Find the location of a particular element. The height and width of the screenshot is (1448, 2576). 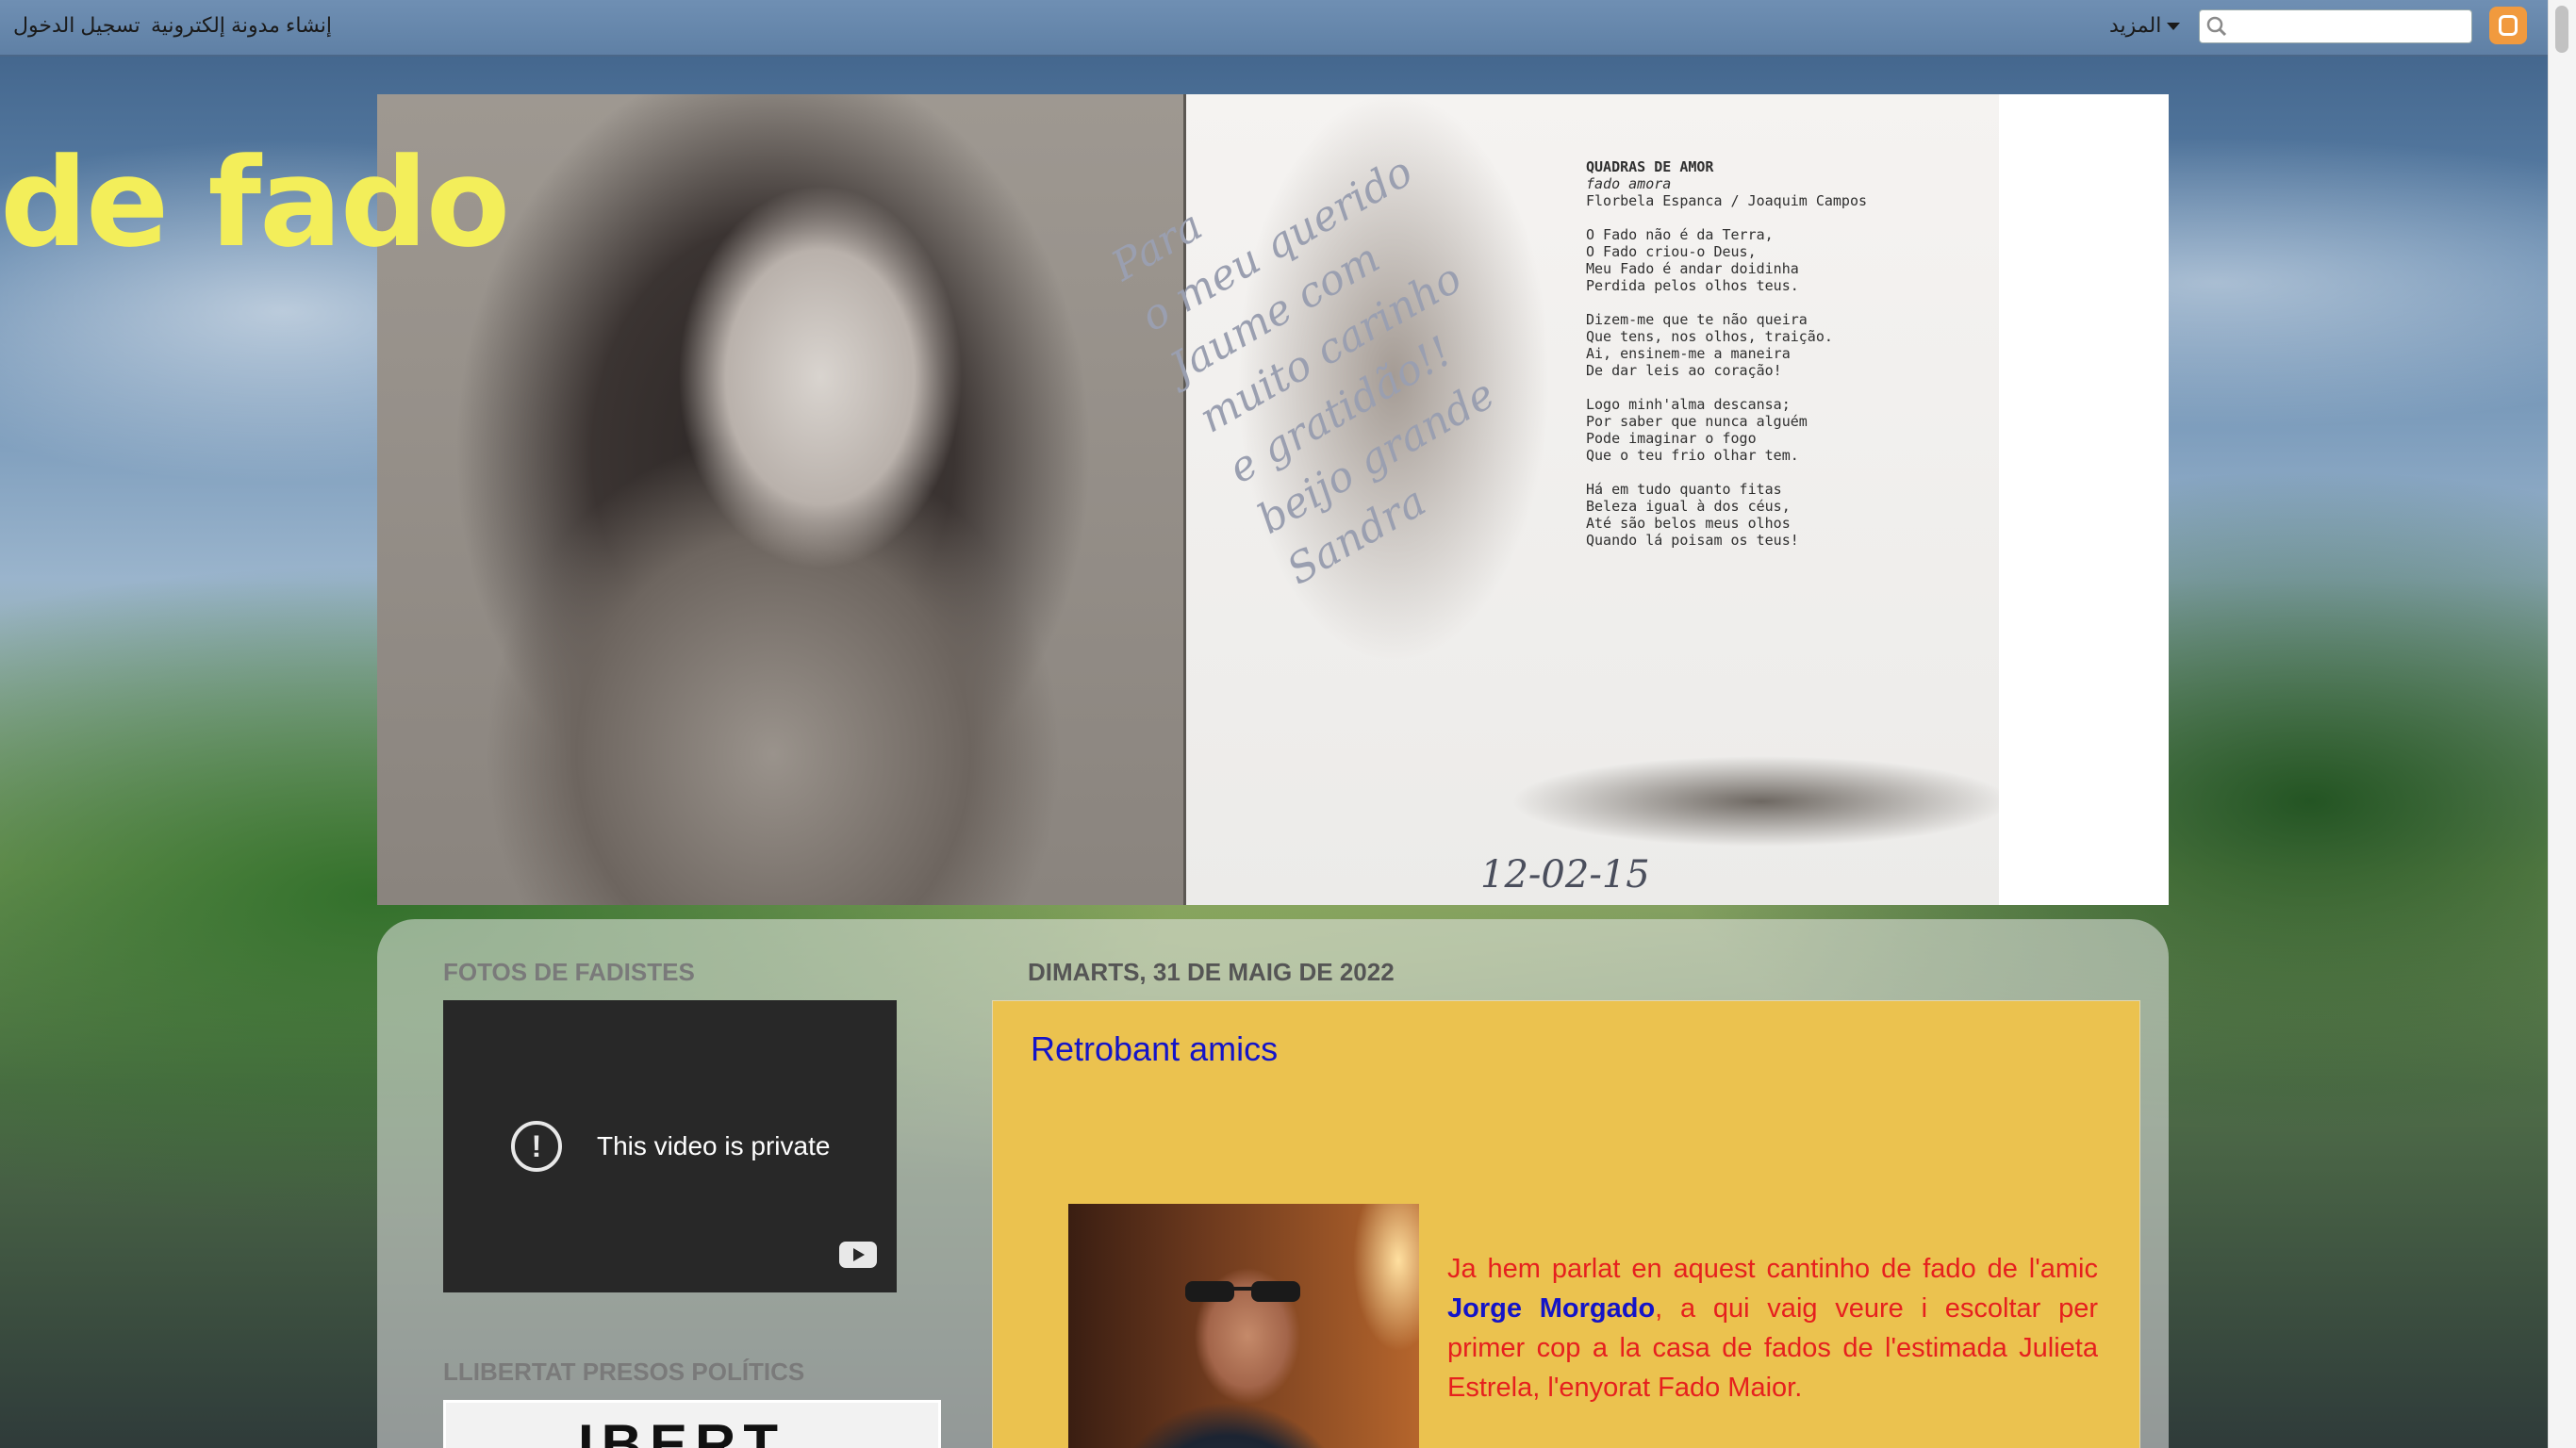

blog-title: de fado is located at coordinates (255, 202).